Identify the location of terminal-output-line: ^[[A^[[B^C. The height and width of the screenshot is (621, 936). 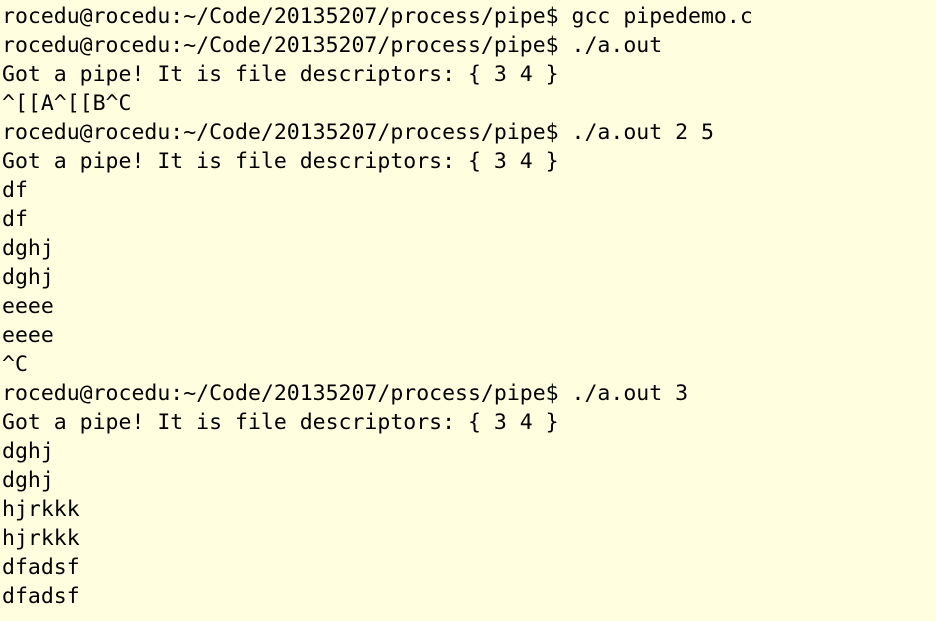
(67, 103).